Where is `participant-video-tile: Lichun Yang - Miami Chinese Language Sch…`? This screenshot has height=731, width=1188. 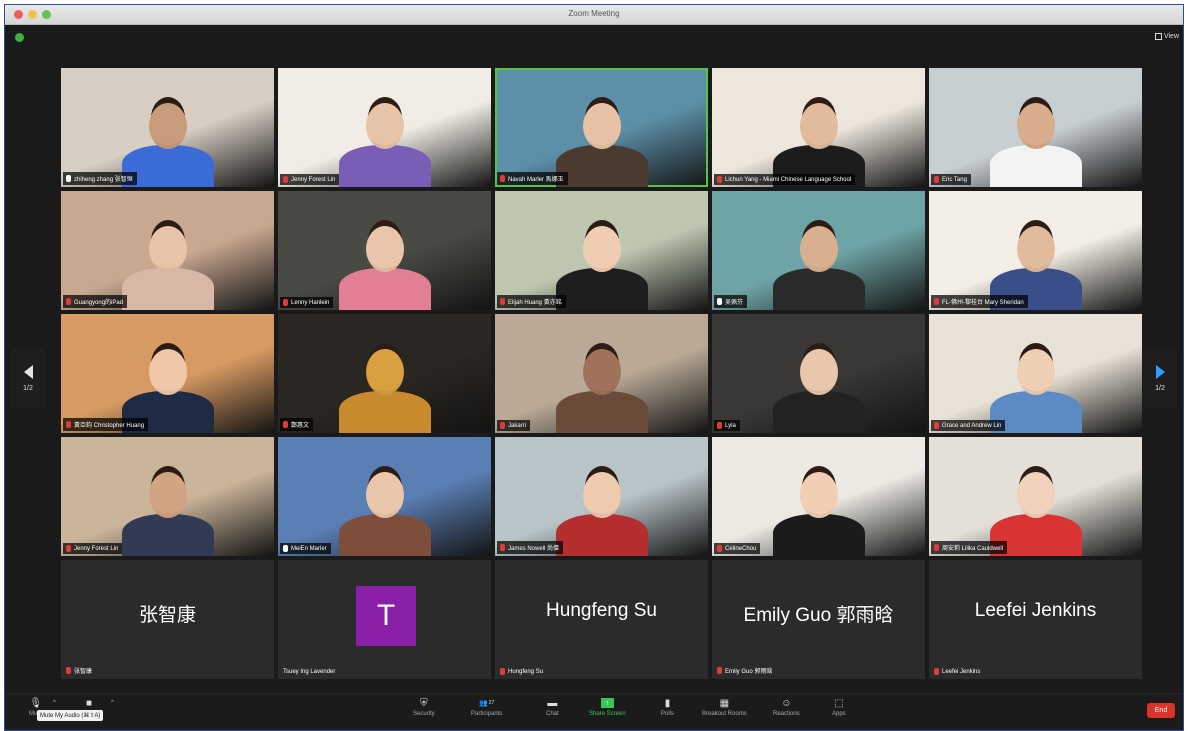
participant-video-tile: Lichun Yang - Miami Chinese Language Sch… is located at coordinates (818, 127).